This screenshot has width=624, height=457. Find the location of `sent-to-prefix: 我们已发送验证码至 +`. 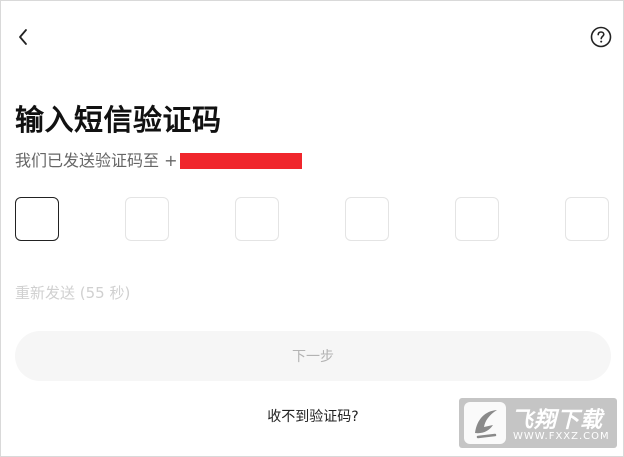

sent-to-prefix: 我们已发送验证码至 + is located at coordinates (96, 160).